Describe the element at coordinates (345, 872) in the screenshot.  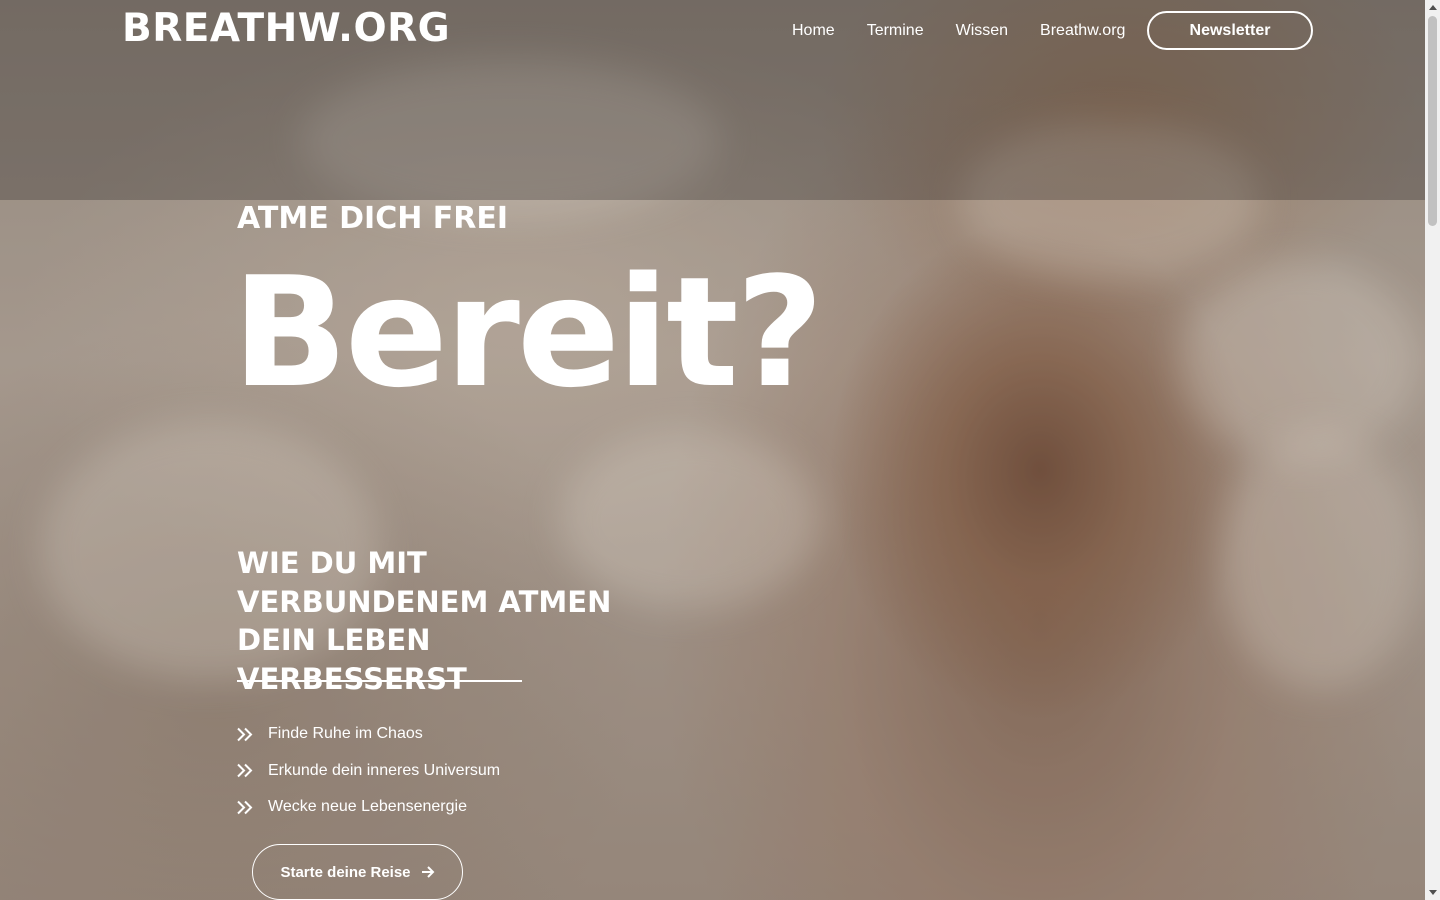
I see `cta-label: Starte deine Reise` at that location.